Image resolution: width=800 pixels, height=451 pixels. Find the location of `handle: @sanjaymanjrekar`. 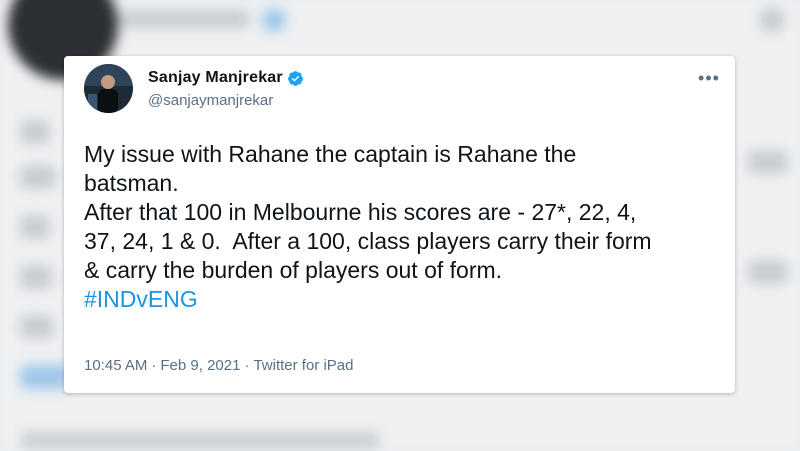

handle: @sanjaymanjrekar is located at coordinates (210, 100).